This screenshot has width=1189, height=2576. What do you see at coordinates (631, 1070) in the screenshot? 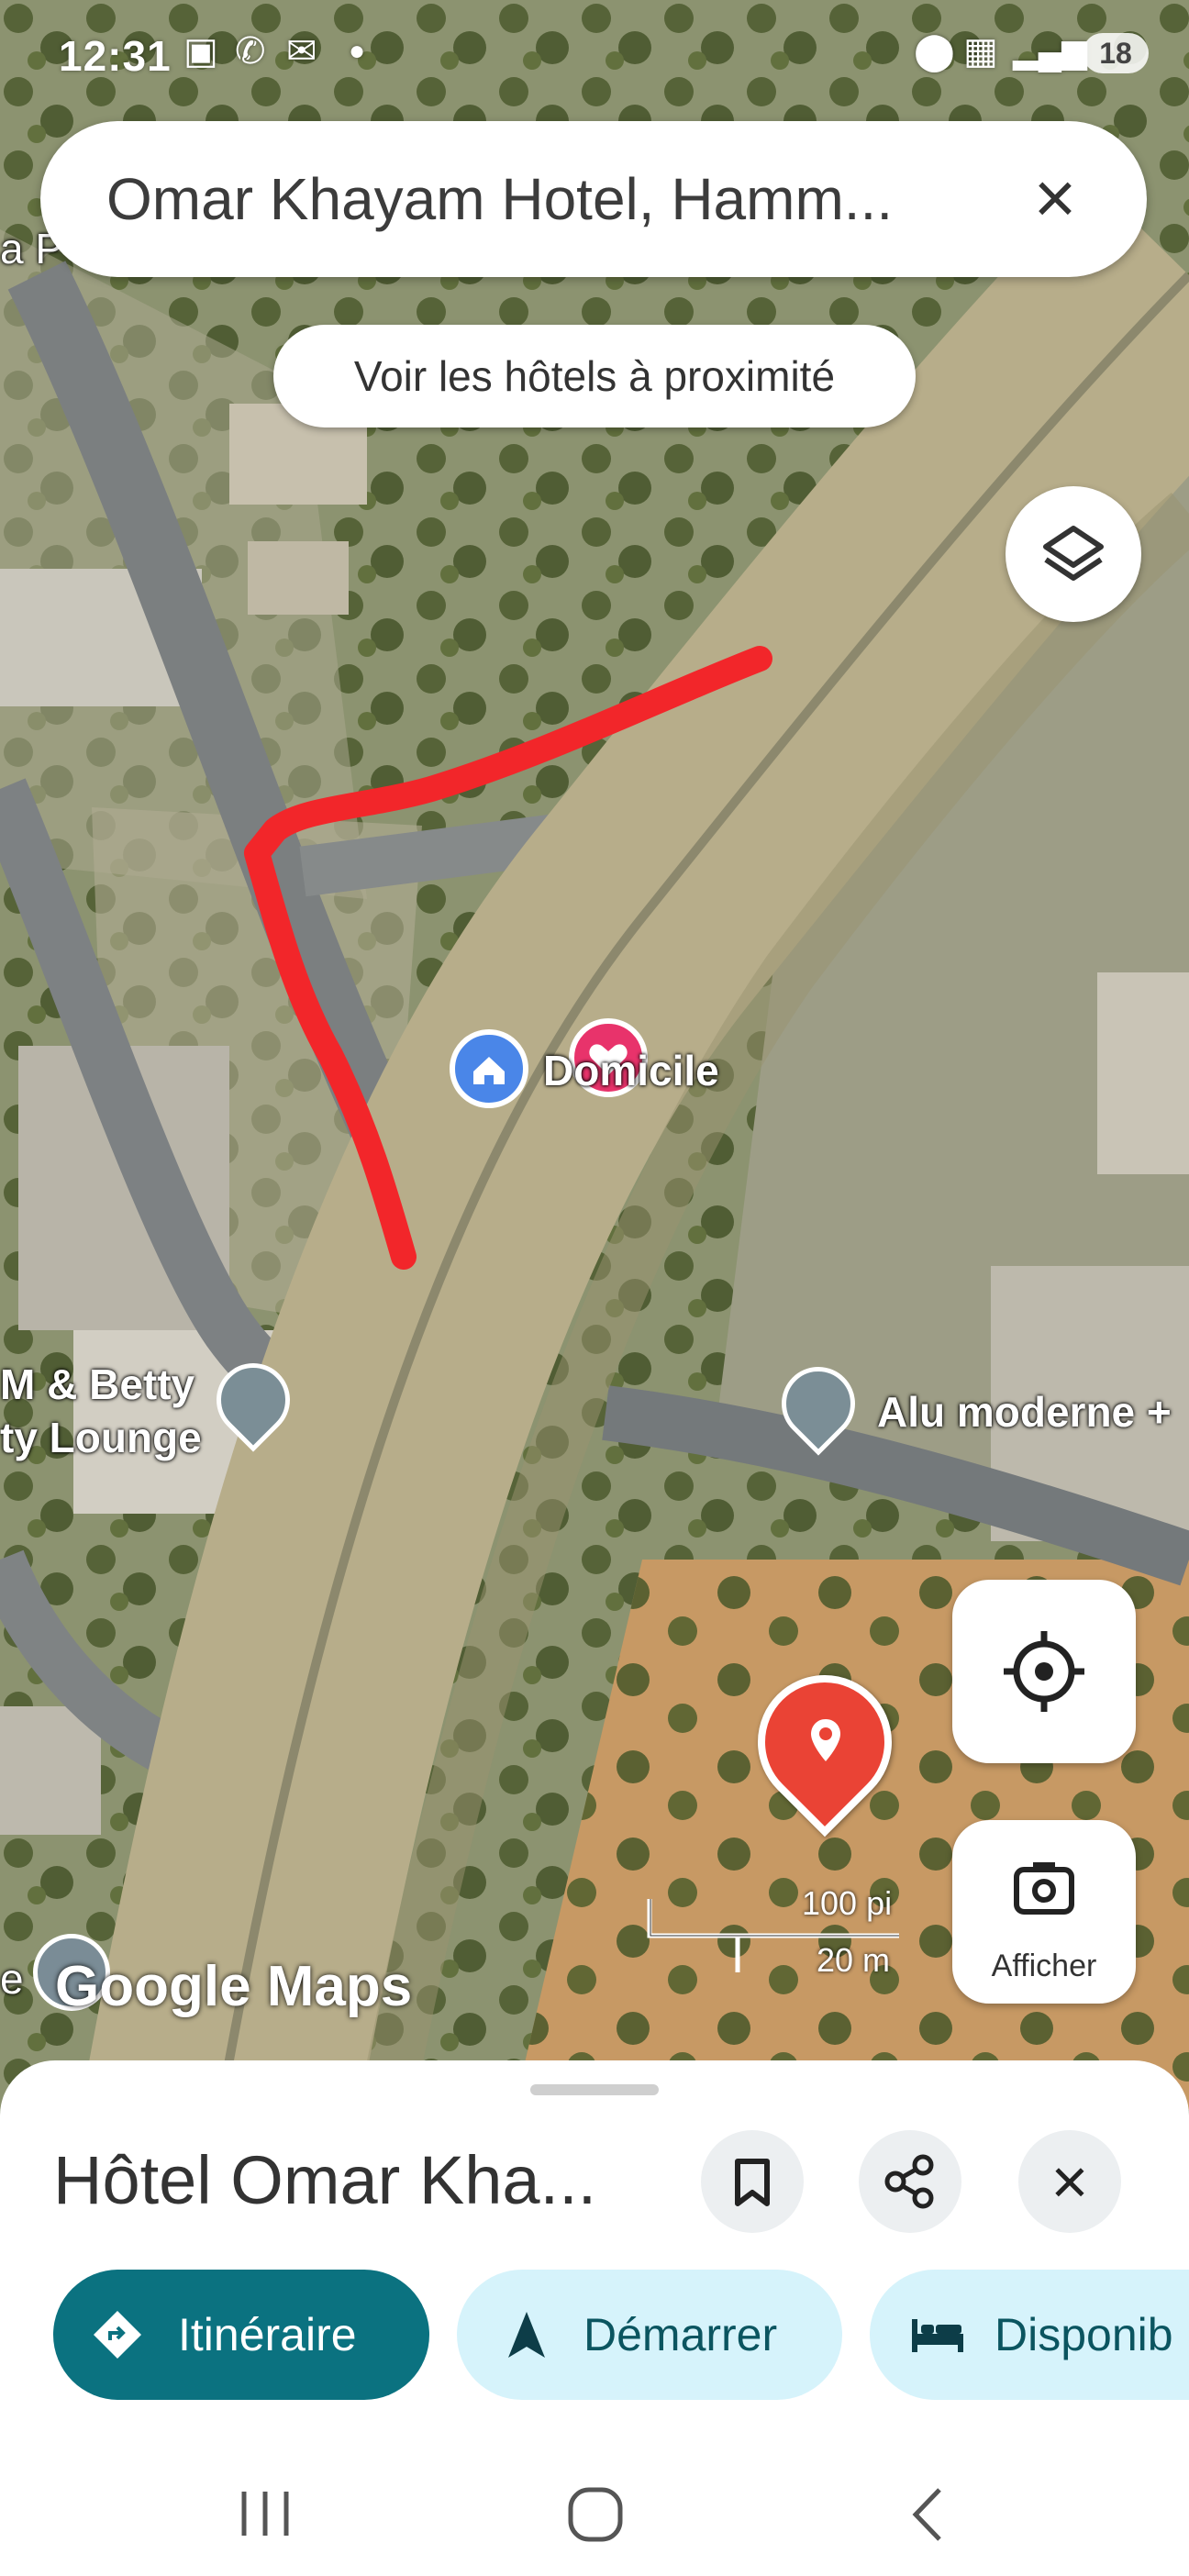
I see `home-label: Domicile` at bounding box center [631, 1070].